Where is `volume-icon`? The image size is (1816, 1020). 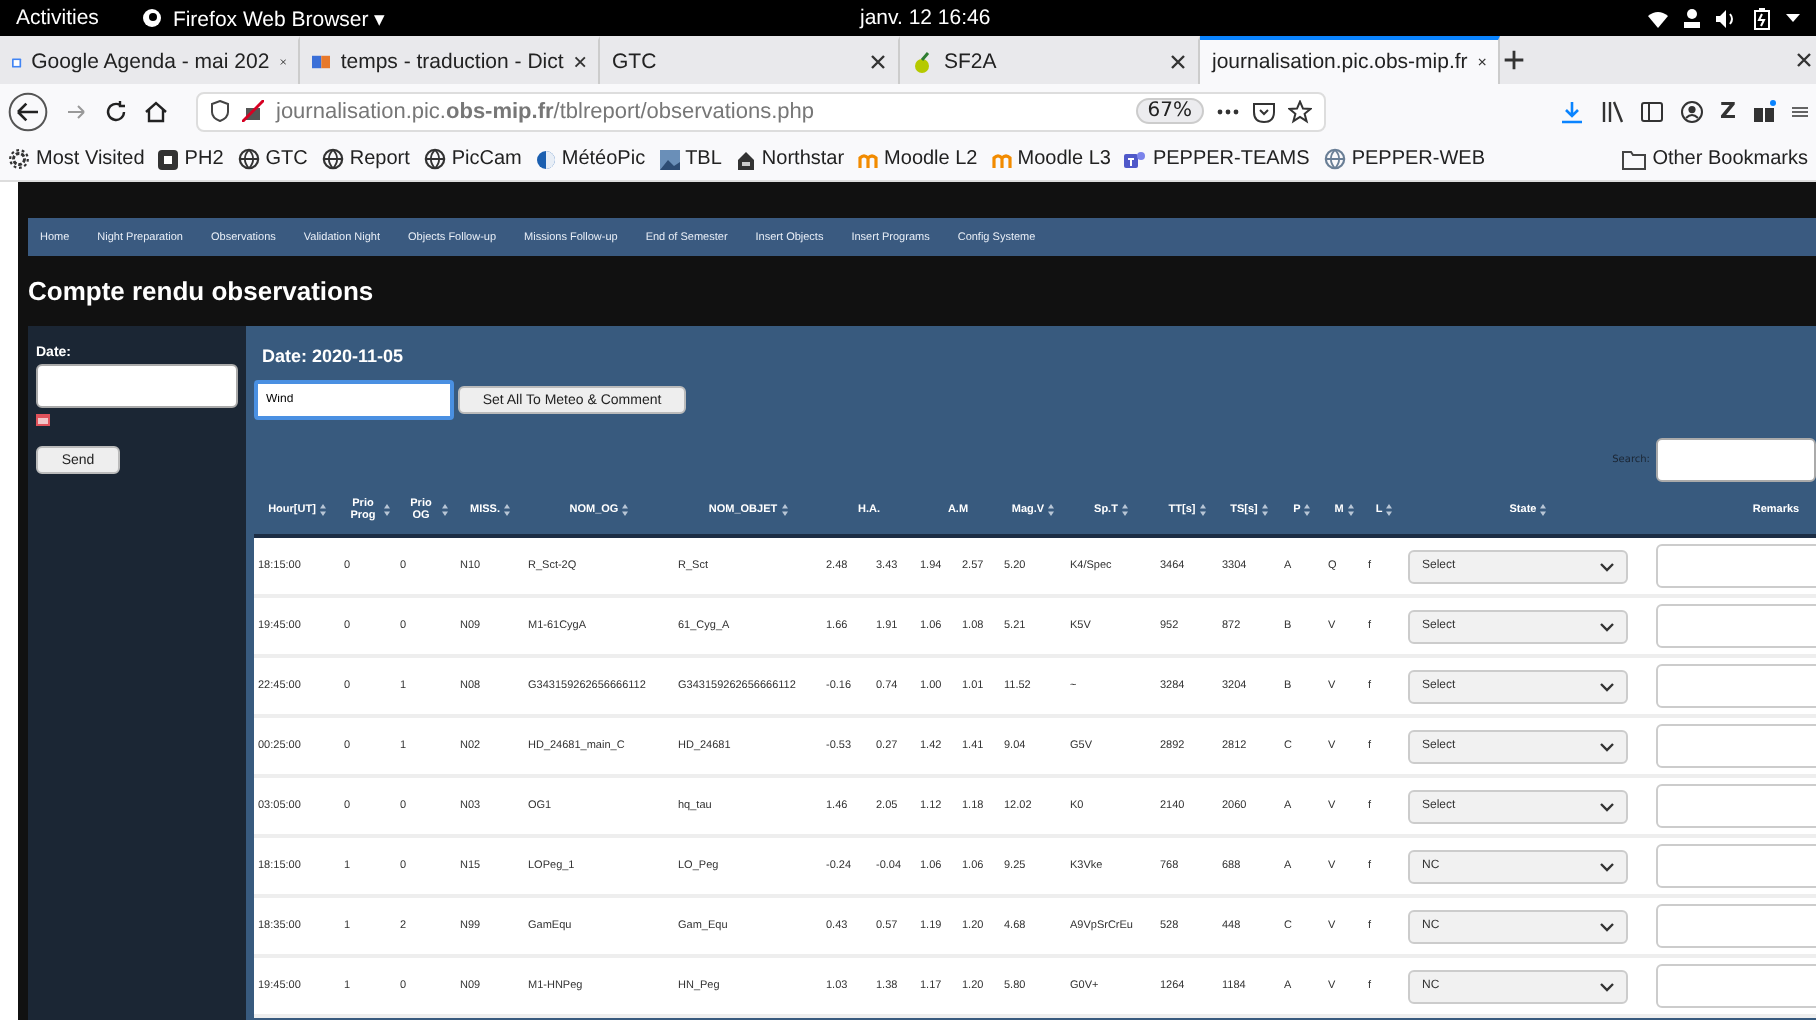 volume-icon is located at coordinates (1727, 18).